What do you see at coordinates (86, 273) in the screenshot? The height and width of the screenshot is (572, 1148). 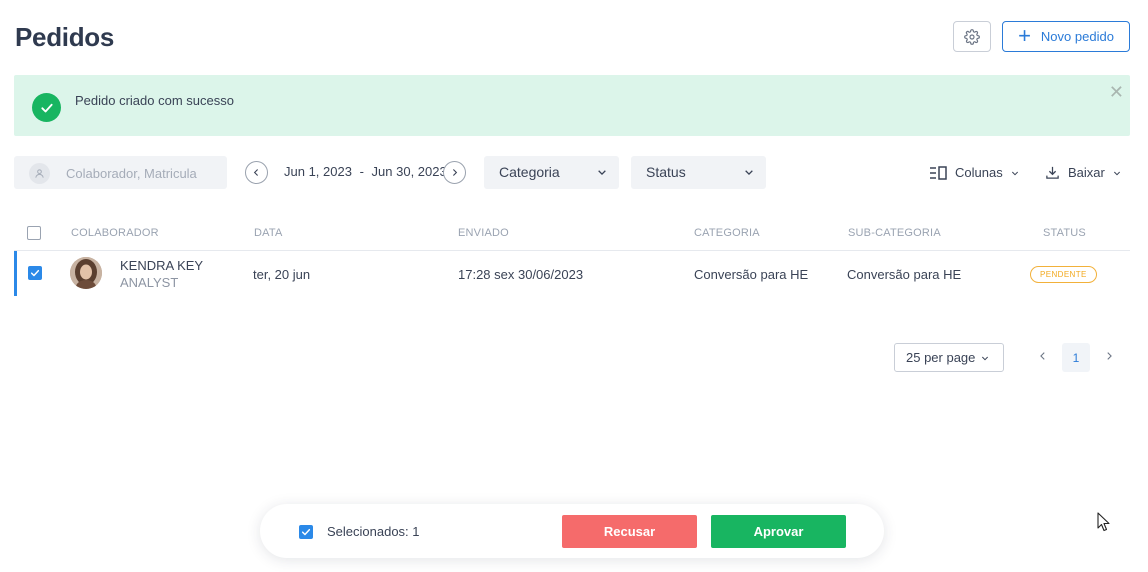 I see `avatar` at bounding box center [86, 273].